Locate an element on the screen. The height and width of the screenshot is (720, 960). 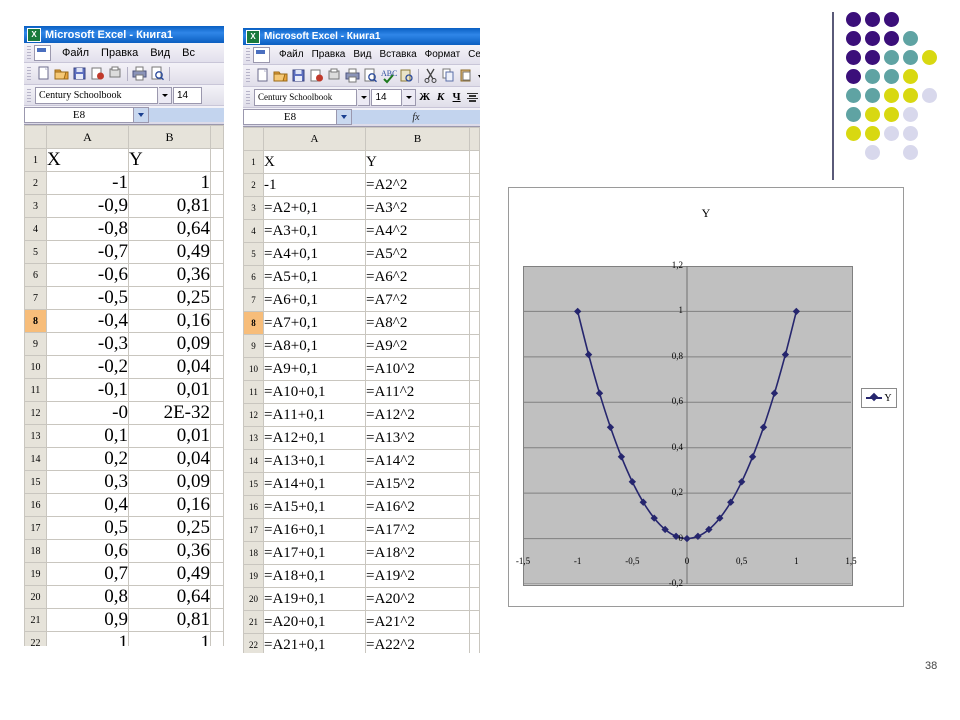
row-header: 20 is located at coordinates (253, 599).